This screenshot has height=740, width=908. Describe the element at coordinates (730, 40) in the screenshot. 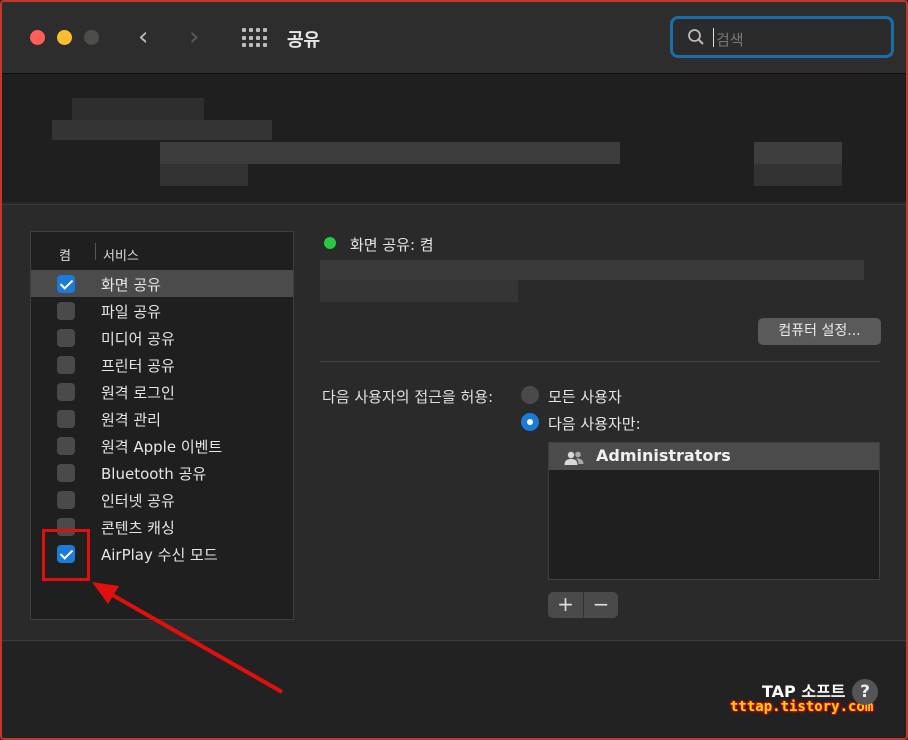

I see `search-placeholder: 검색` at that location.